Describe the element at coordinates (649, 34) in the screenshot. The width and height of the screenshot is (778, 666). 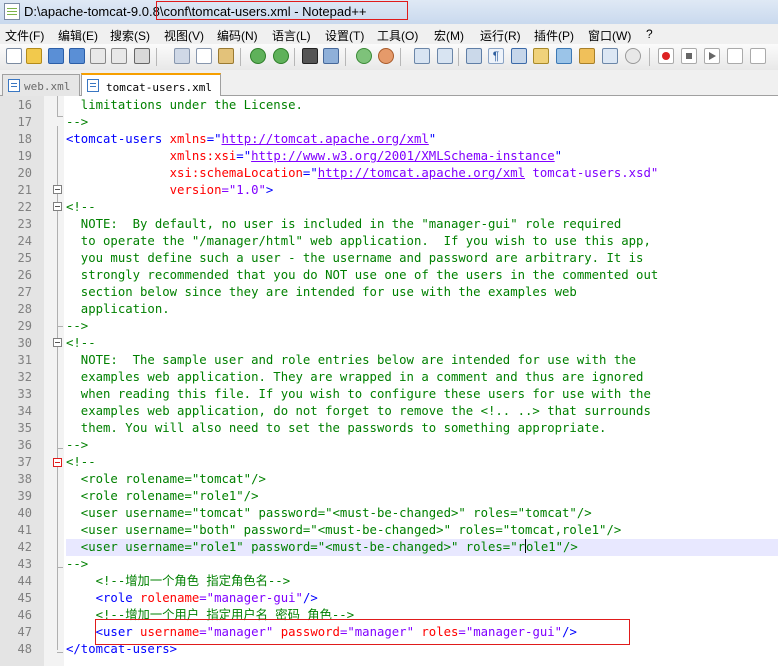
I see `menu-help: ?` at that location.